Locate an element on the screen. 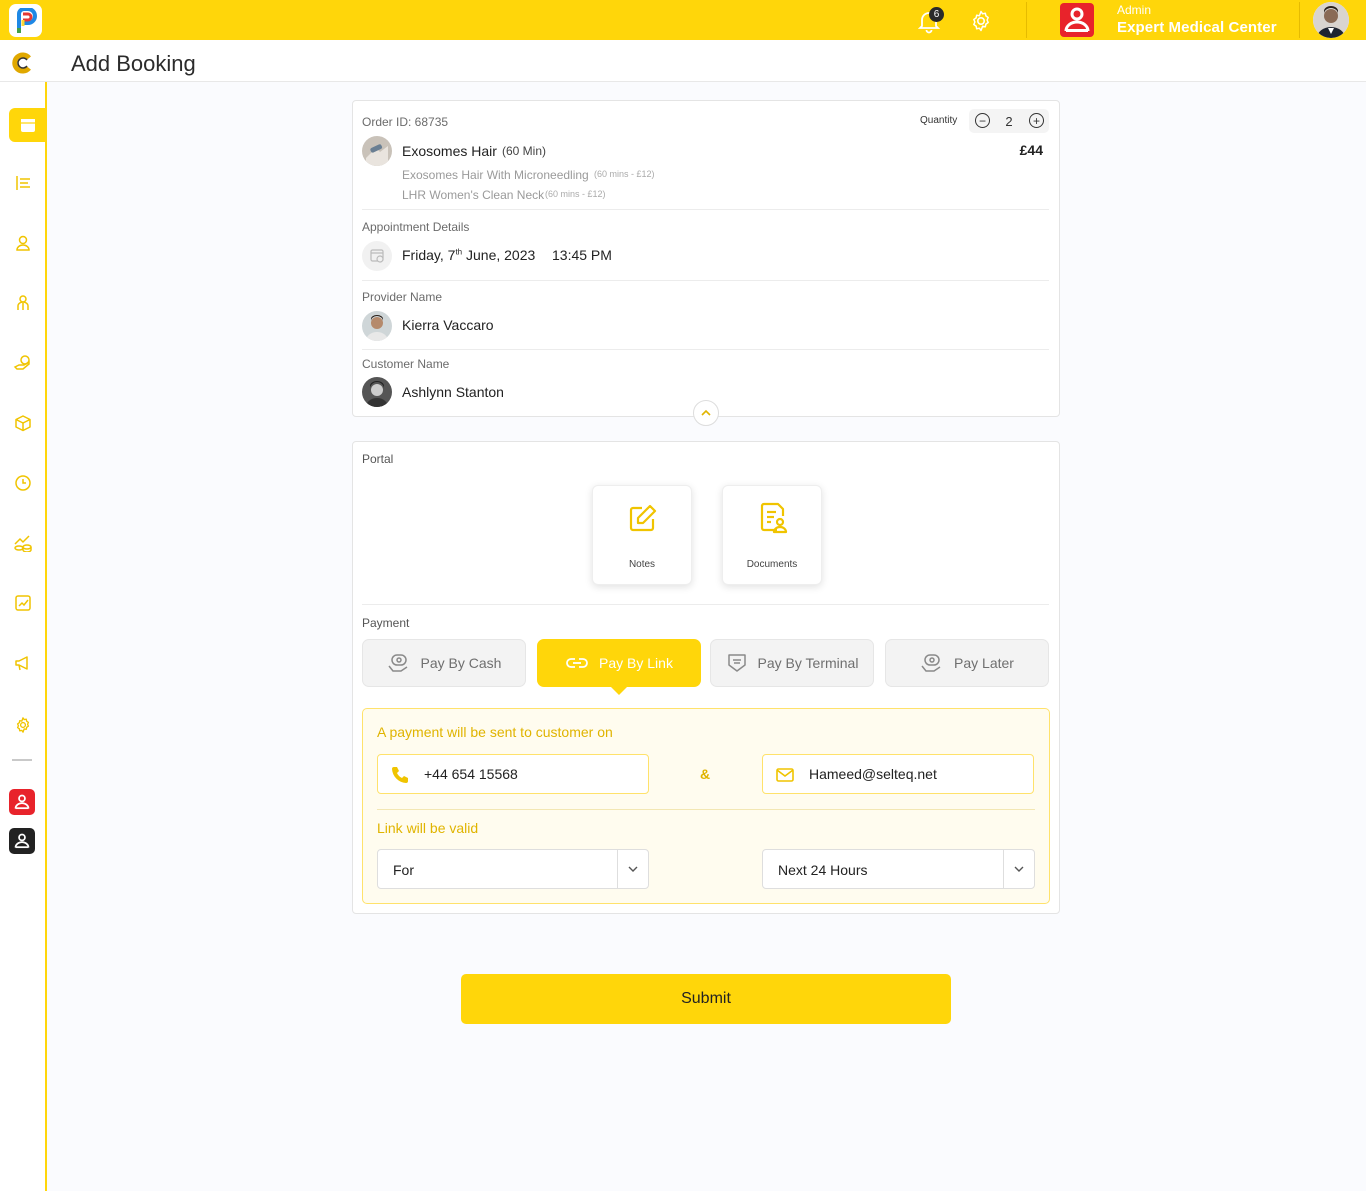  pay-by-cash-button: Pay By Cash is located at coordinates (444, 663).